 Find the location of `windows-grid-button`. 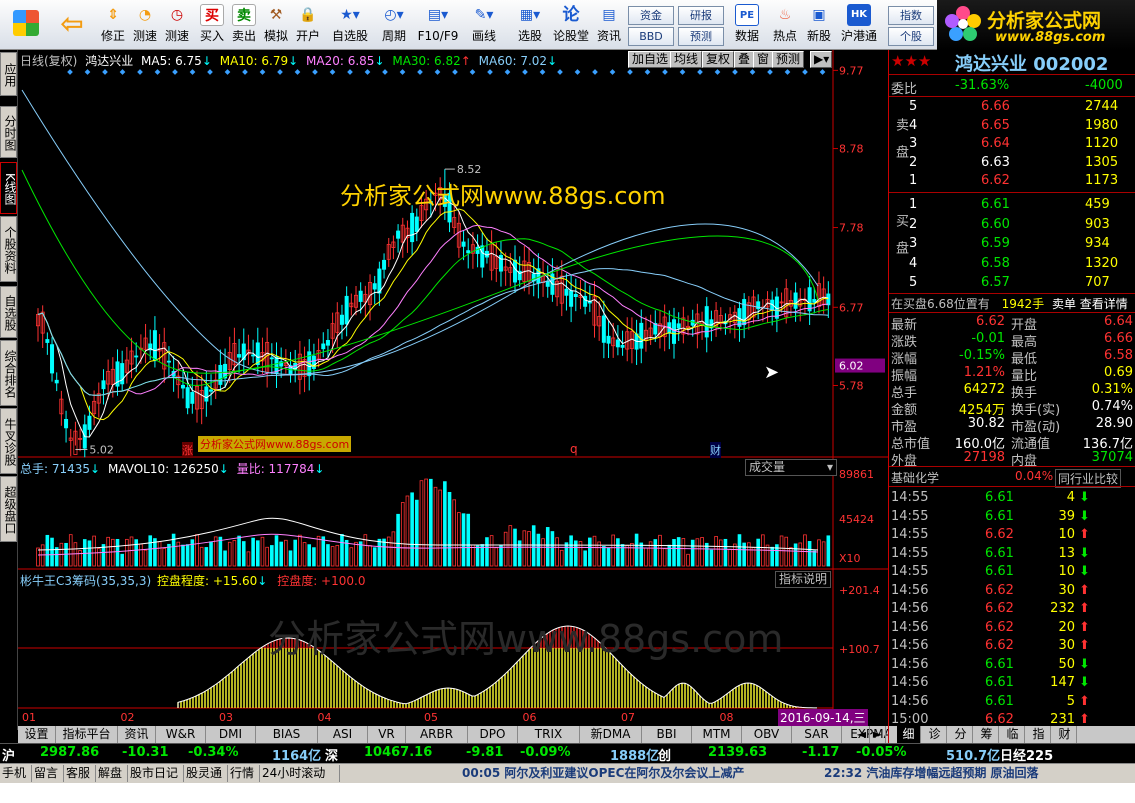

windows-grid-button is located at coordinates (26, 26).